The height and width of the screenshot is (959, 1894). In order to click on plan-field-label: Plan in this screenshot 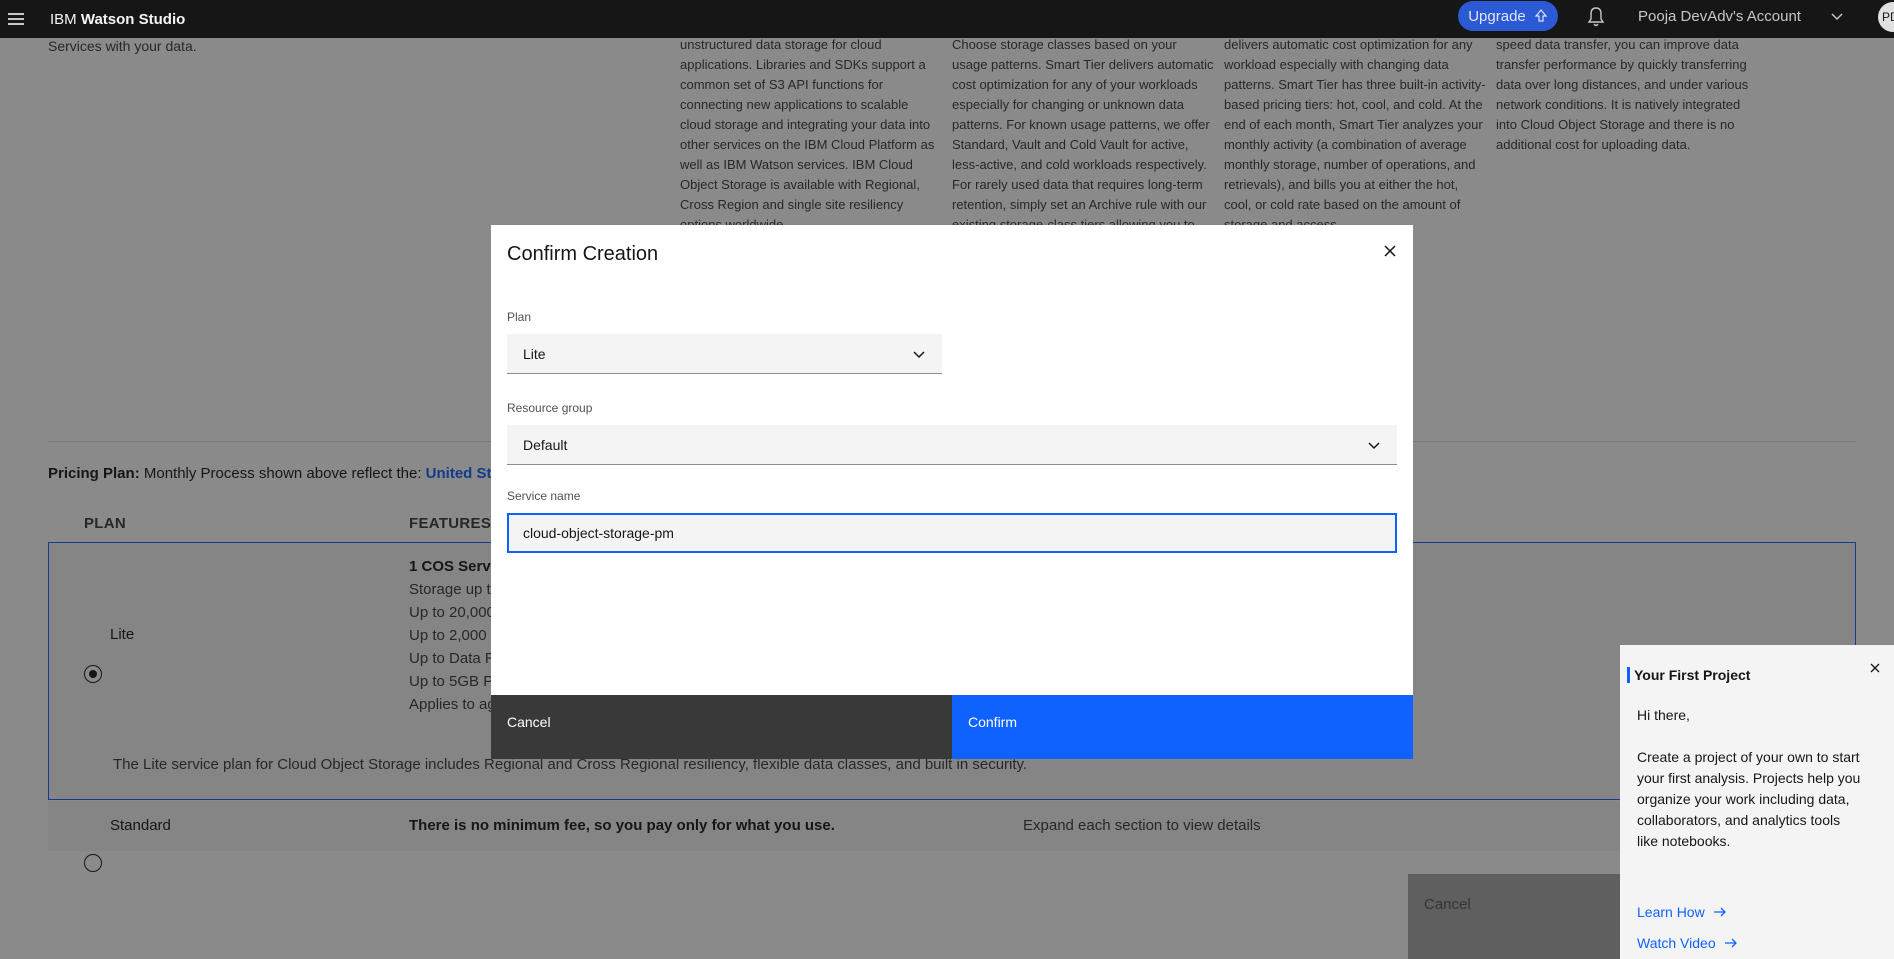, I will do `click(519, 317)`.